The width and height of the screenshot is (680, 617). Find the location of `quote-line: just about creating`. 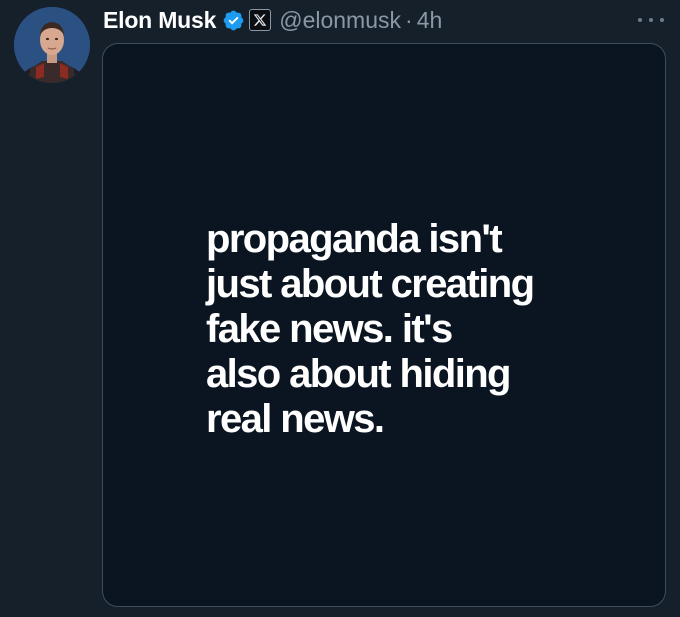

quote-line: just about creating is located at coordinates (370, 284).